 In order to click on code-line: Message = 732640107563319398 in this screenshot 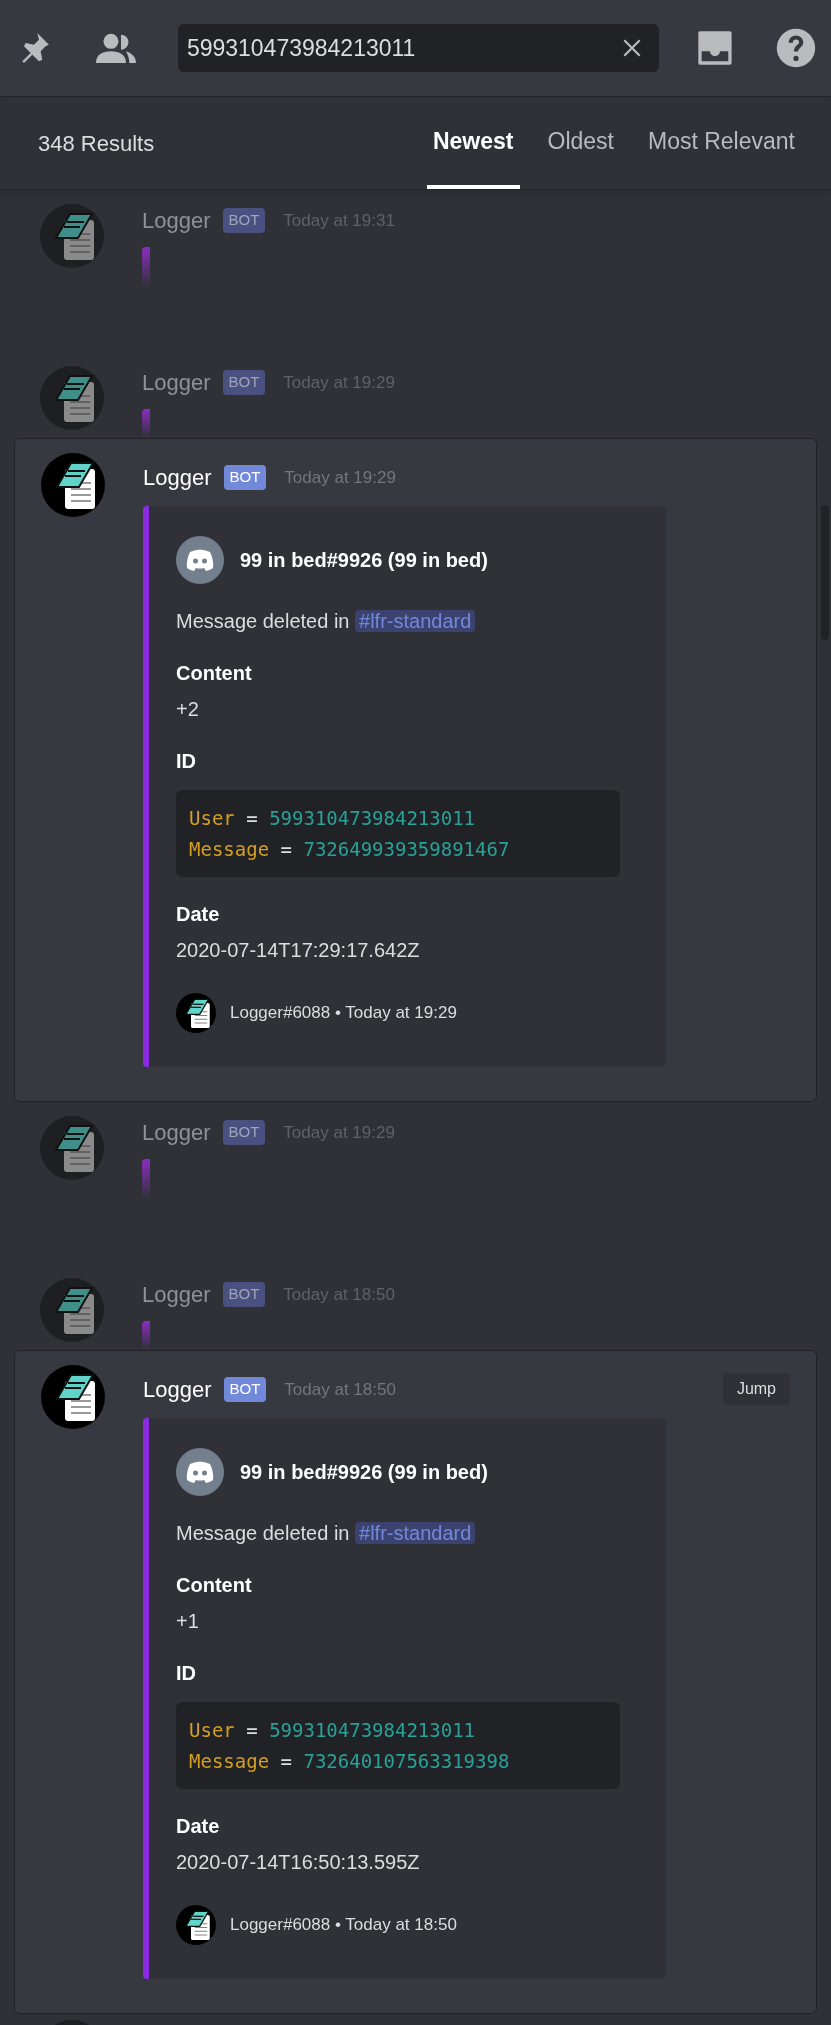, I will do `click(350, 1761)`.